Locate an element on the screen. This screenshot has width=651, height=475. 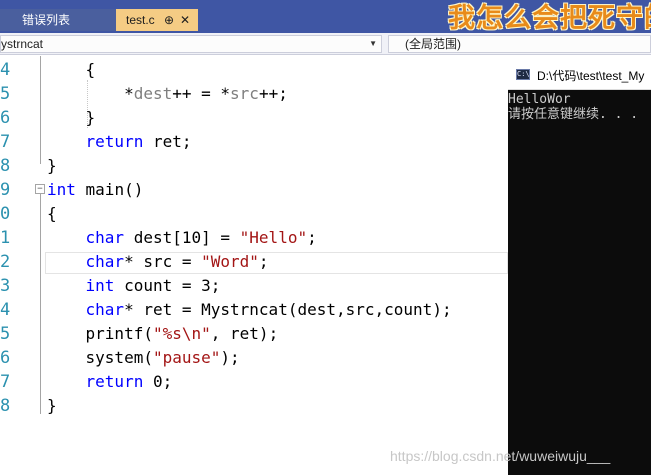
function-scope-value: ystrncat is located at coordinates (22, 44).